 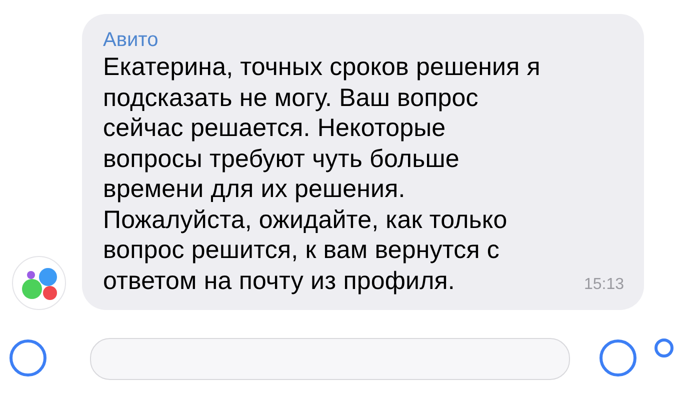 I want to click on message-input-field, so click(x=330, y=359).